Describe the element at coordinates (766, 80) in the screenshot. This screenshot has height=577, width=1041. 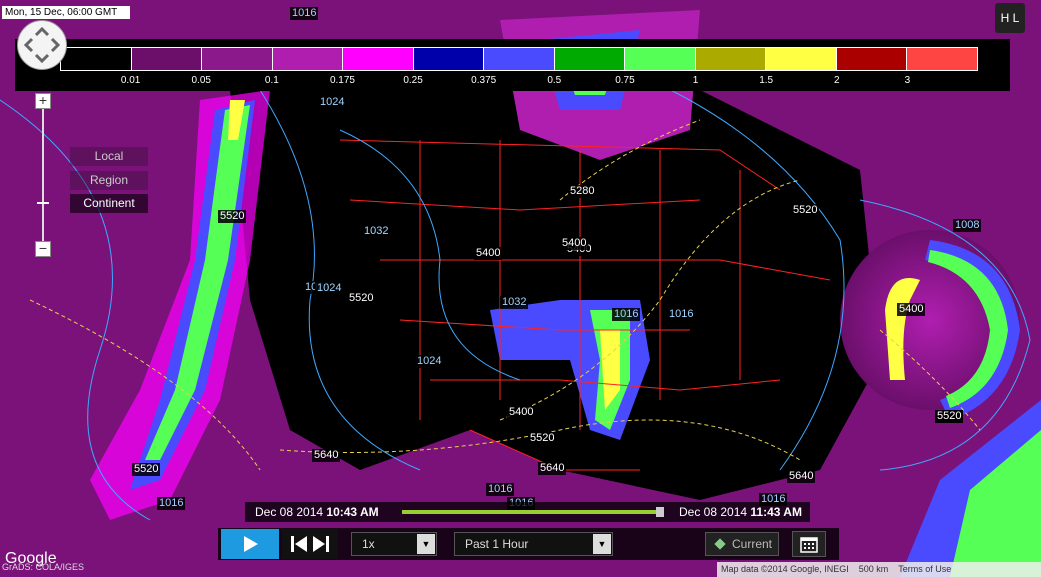
I see `legend-label: 1.5` at that location.